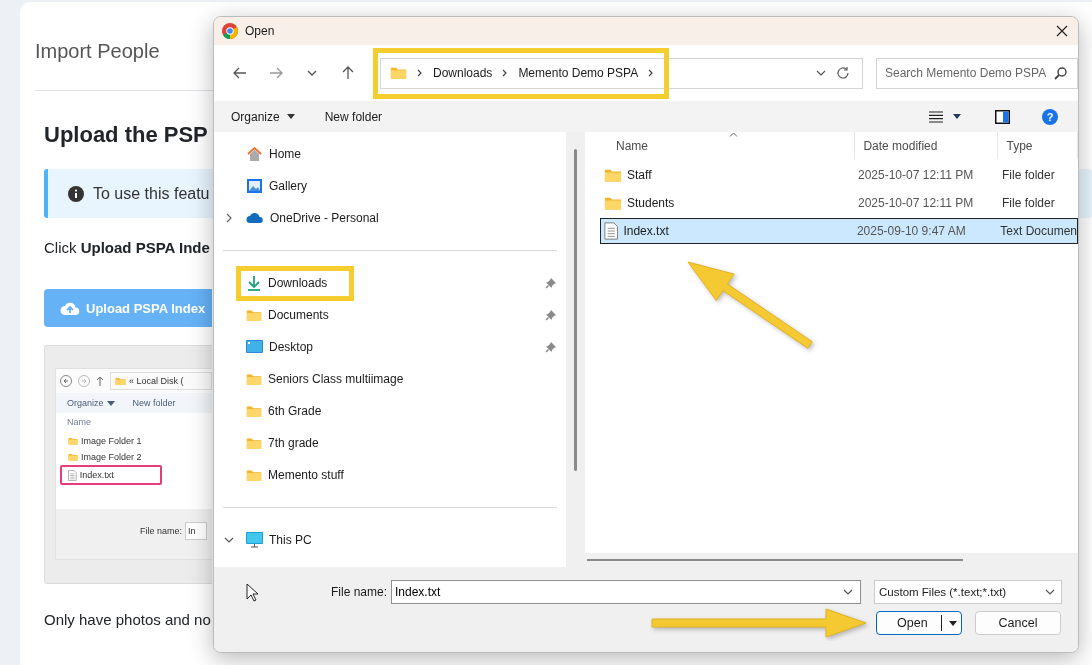 This screenshot has height=665, width=1092. What do you see at coordinates (254, 347) in the screenshot?
I see `desktop-icon` at bounding box center [254, 347].